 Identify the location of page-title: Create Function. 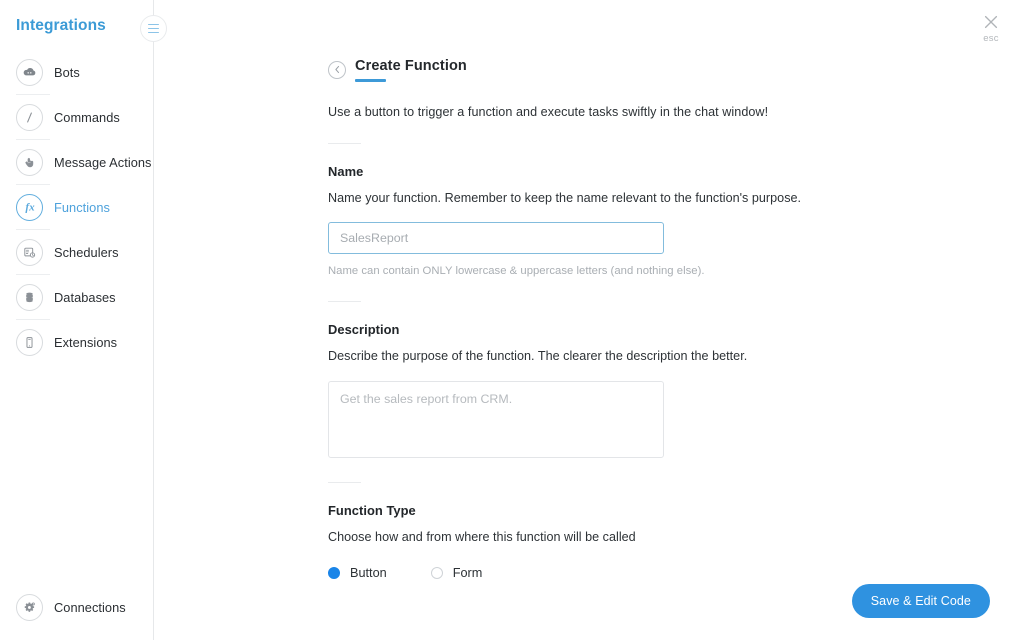
(411, 66).